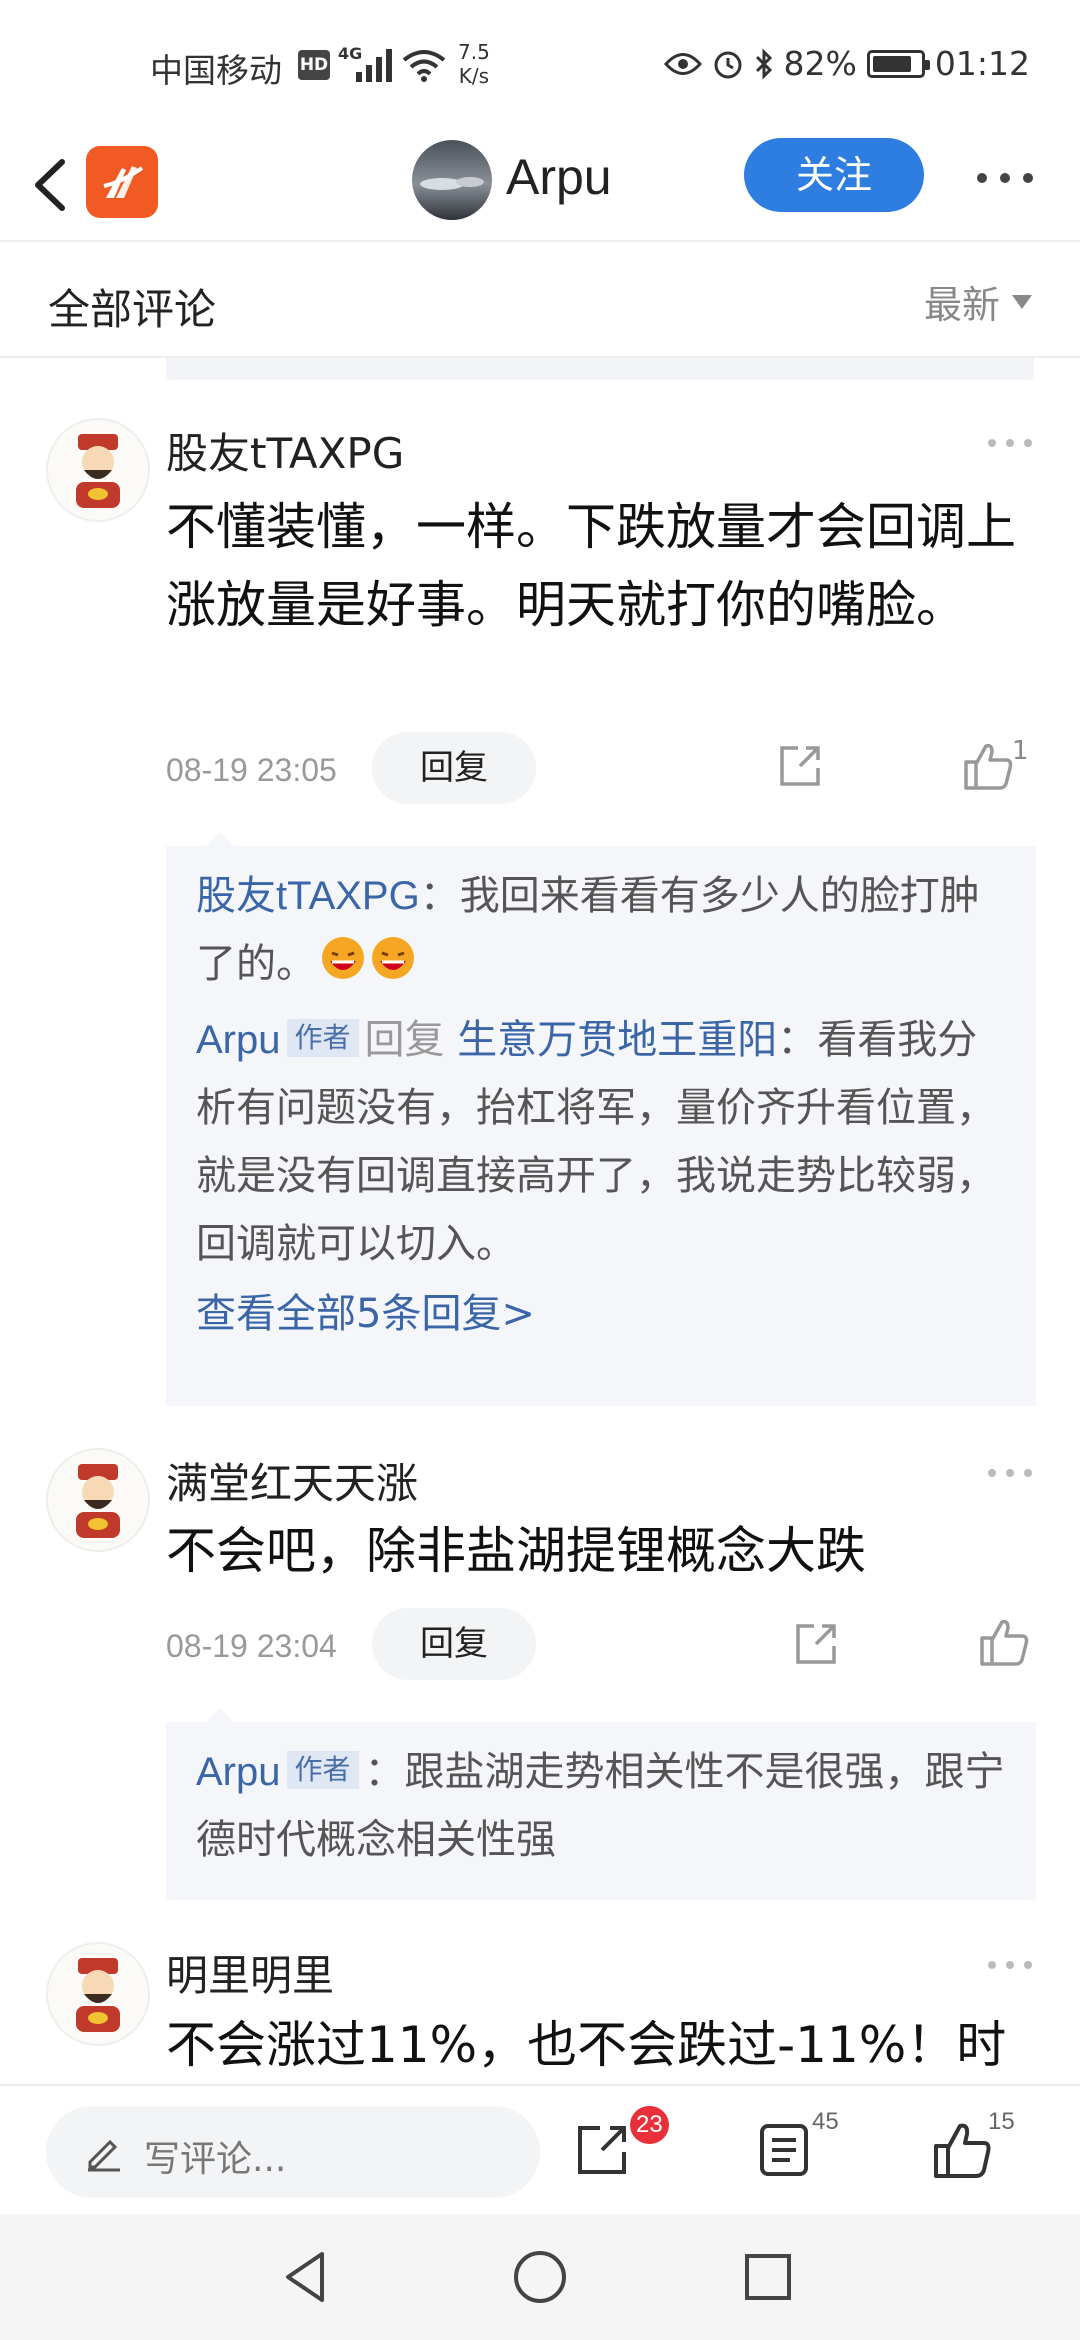  What do you see at coordinates (1005, 178) in the screenshot?
I see `more-options-icon` at bounding box center [1005, 178].